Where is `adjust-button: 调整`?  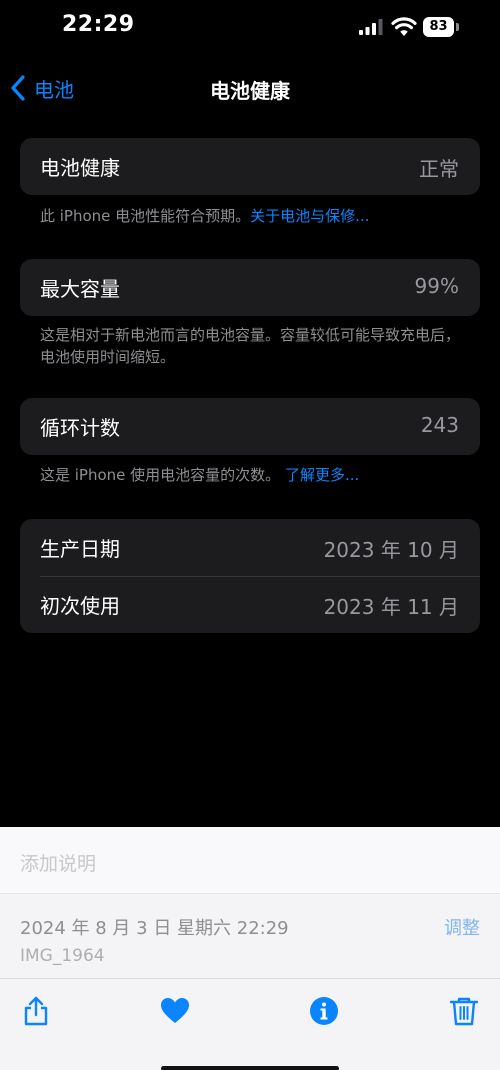 adjust-button: 调整 is located at coordinates (462, 927).